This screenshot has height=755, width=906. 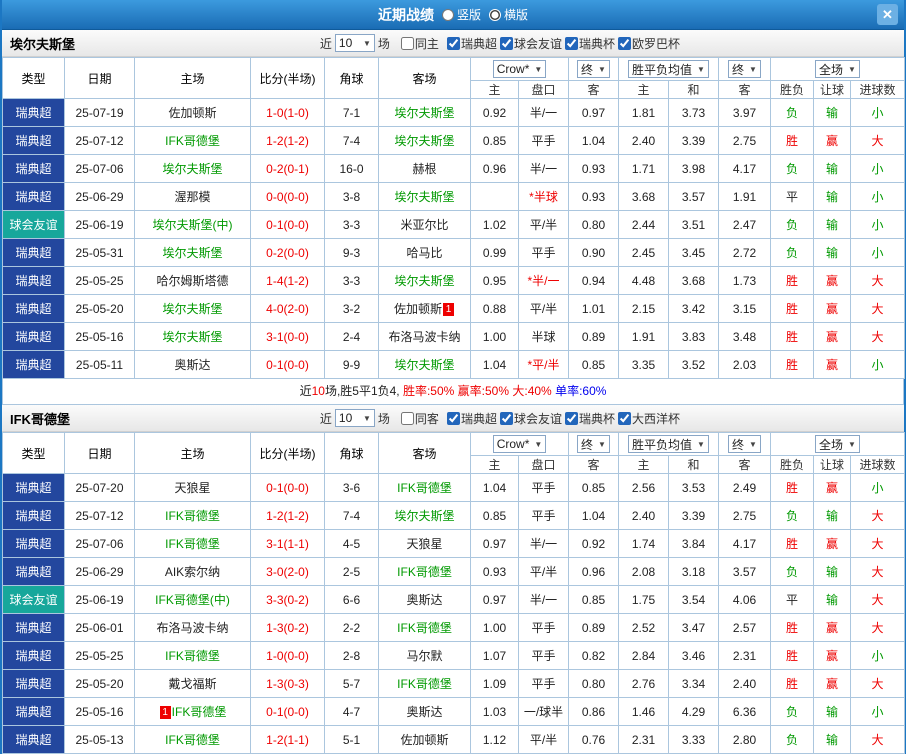 I want to click on home-team-name: 埃尔夫斯堡, so click(x=192, y=253).